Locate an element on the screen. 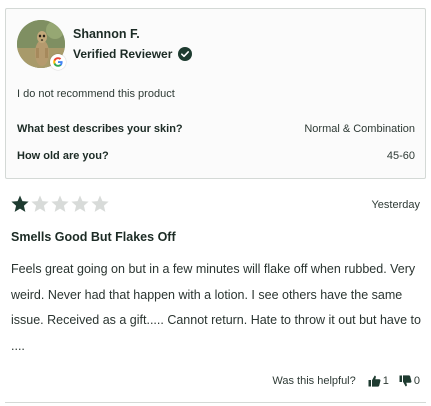 The image size is (431, 406). reviewer-name: Shannon F. is located at coordinates (106, 34).